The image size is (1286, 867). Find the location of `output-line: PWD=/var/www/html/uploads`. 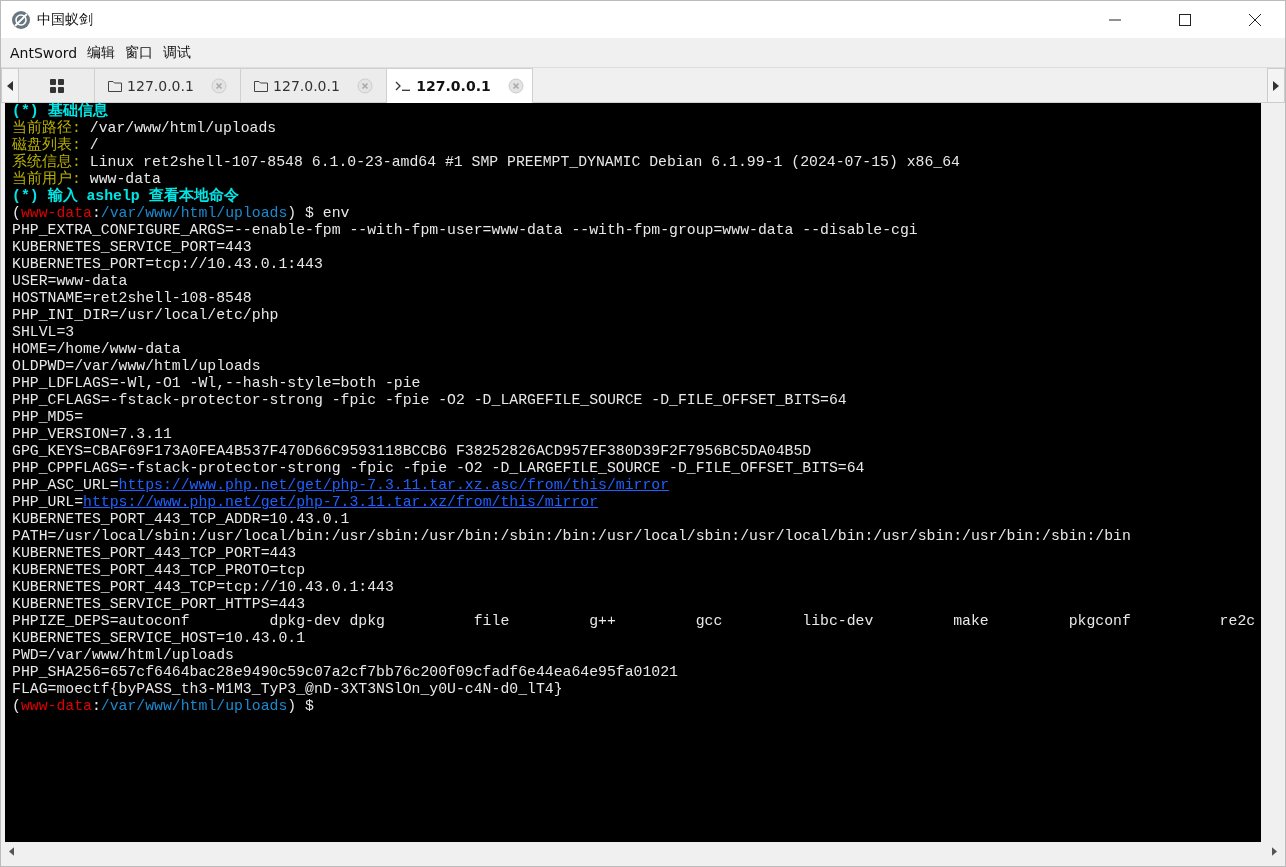

output-line: PWD=/var/www/html/uploads is located at coordinates (123, 655).